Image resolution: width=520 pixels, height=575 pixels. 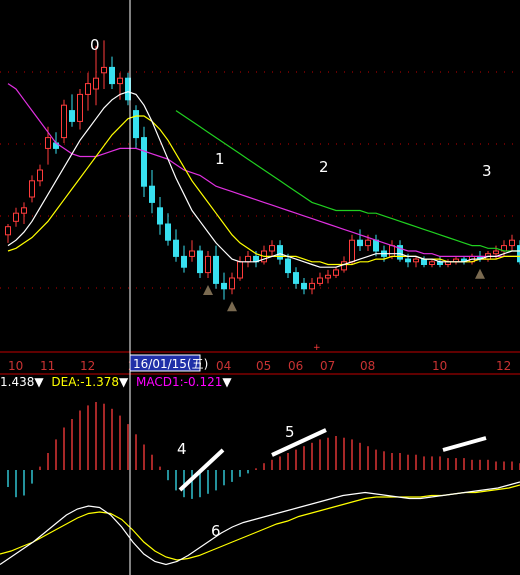 I want to click on x-tick-label: 06, so click(x=295, y=366).